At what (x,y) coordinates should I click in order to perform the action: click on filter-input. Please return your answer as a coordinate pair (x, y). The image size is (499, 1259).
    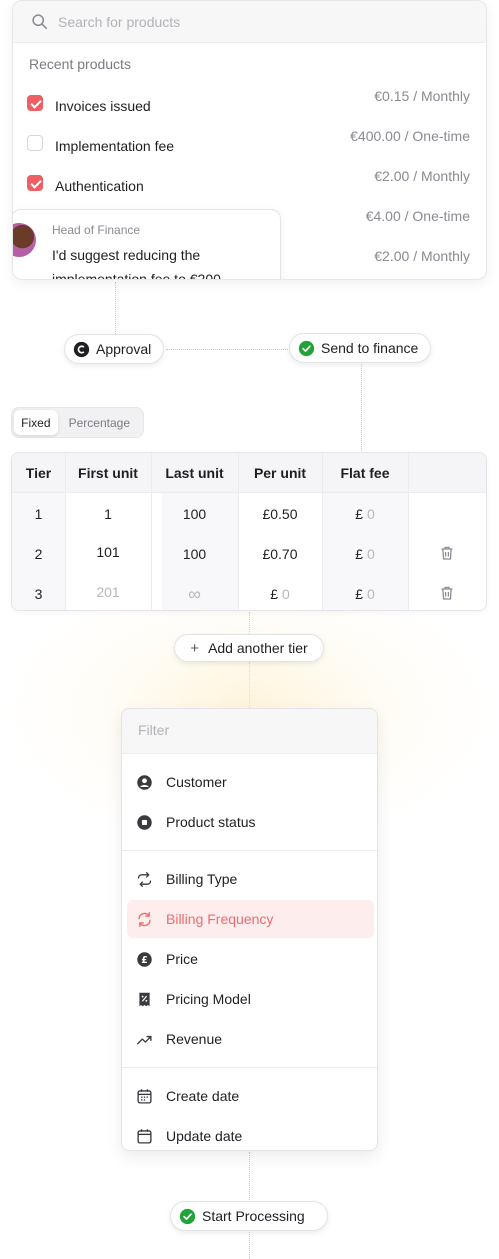
    Looking at the image, I should click on (238, 730).